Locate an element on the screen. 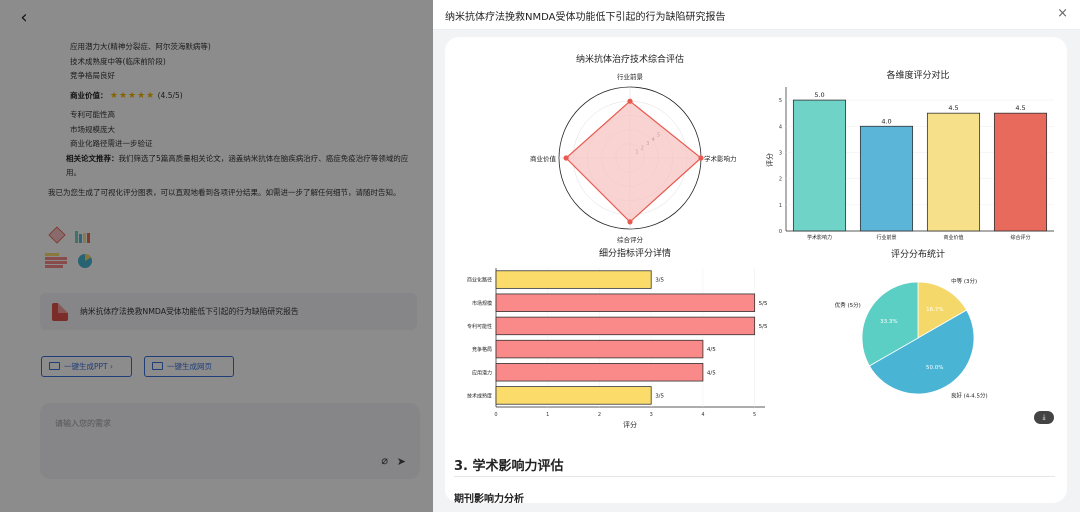 The width and height of the screenshot is (1080, 512). hbar-y-tick-label: 竞争格局 is located at coordinates (482, 349).